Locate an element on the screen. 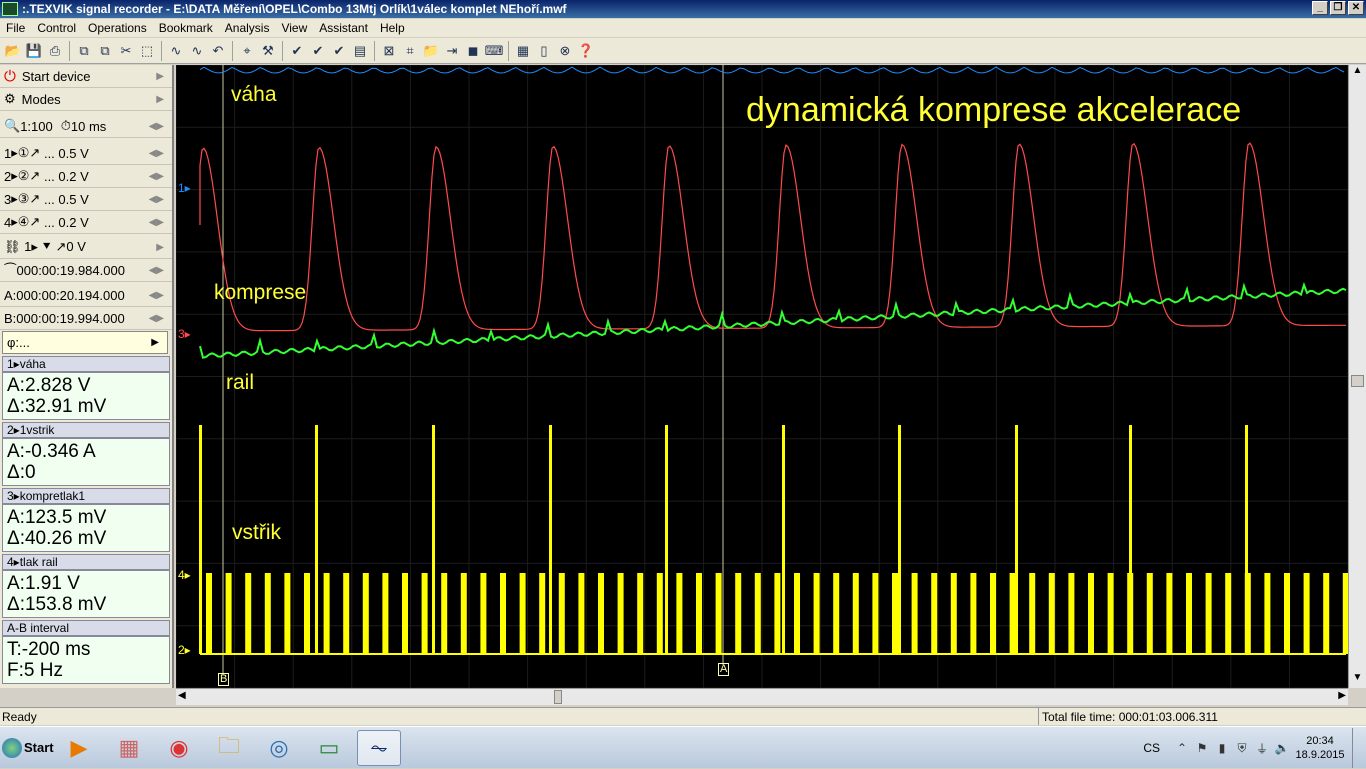 Image resolution: width=1366 pixels, height=769 pixels. open-icon: 📂 is located at coordinates (13, 51).